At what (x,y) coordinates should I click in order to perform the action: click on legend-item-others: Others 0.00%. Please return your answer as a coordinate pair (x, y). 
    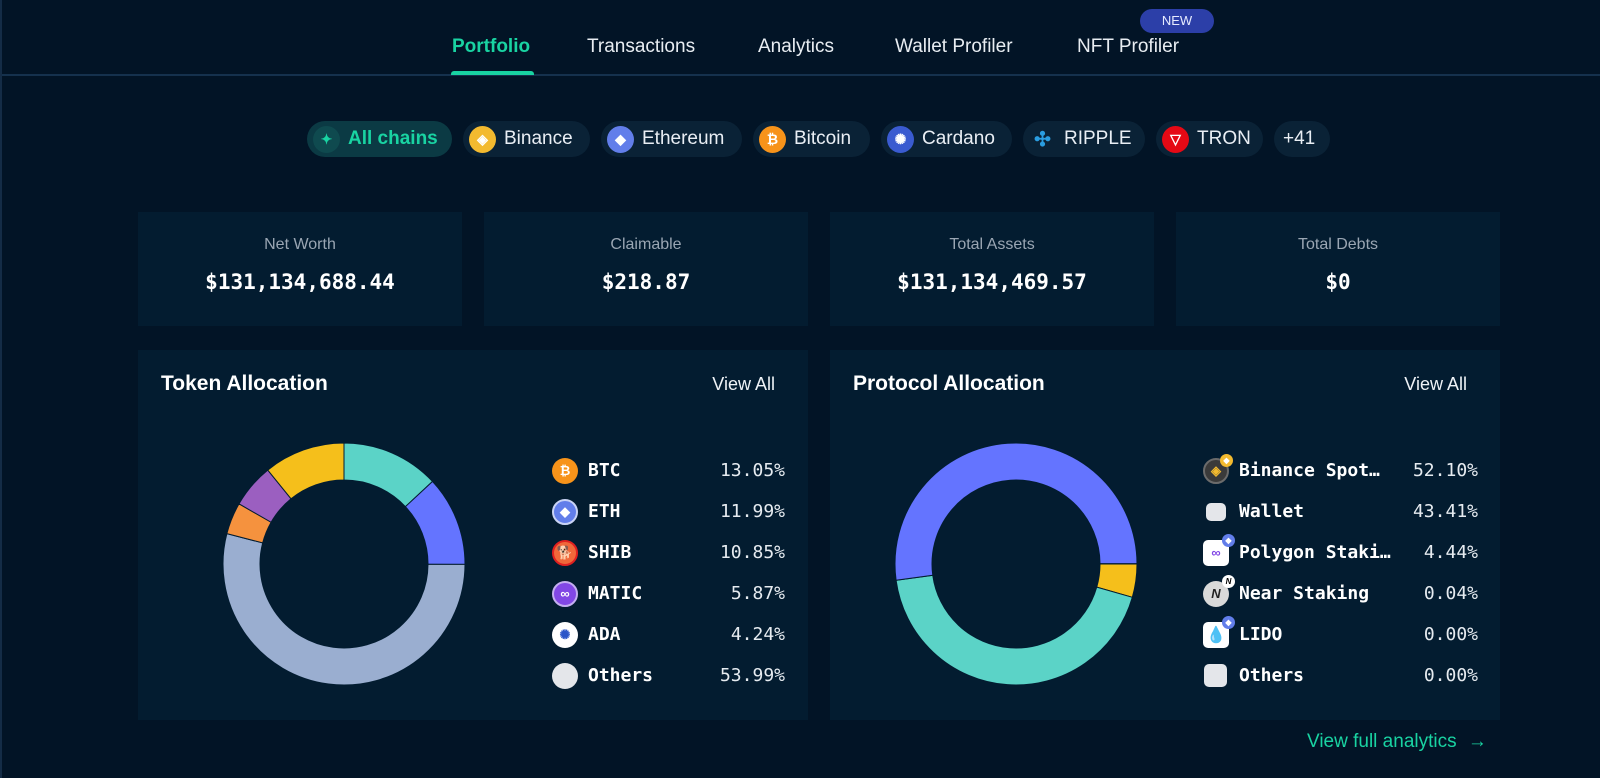
    Looking at the image, I should click on (1340, 675).